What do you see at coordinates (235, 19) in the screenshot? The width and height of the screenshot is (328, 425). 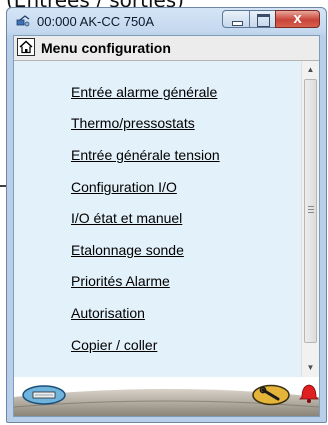 I see `minimize-button` at bounding box center [235, 19].